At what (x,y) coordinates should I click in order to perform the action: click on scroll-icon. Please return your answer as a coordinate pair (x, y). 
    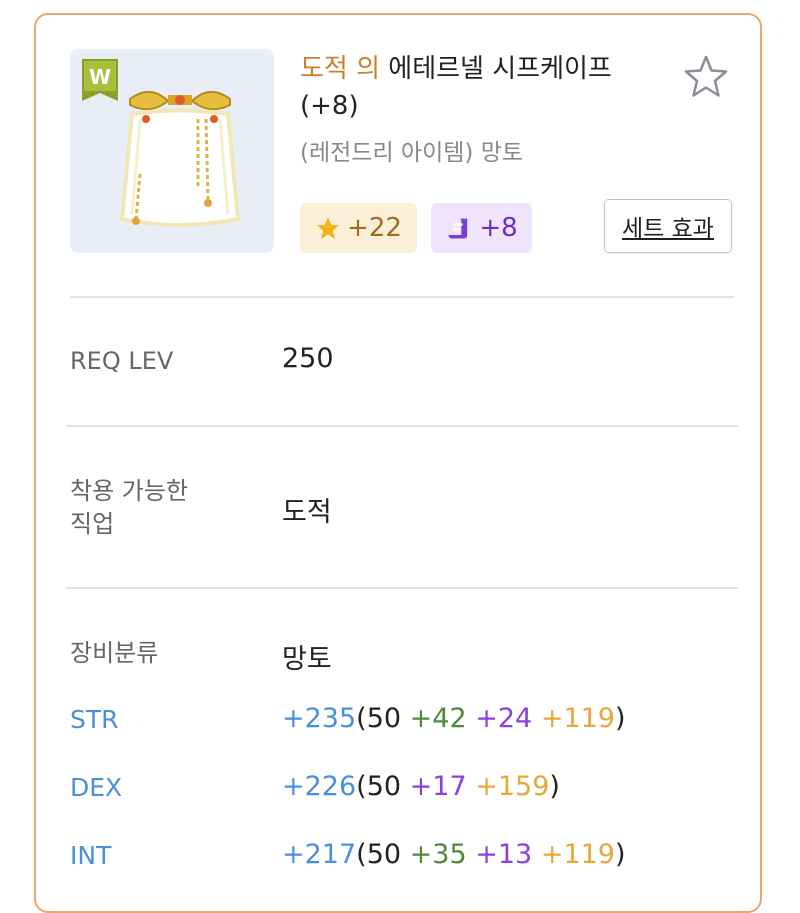
    Looking at the image, I should click on (458, 228).